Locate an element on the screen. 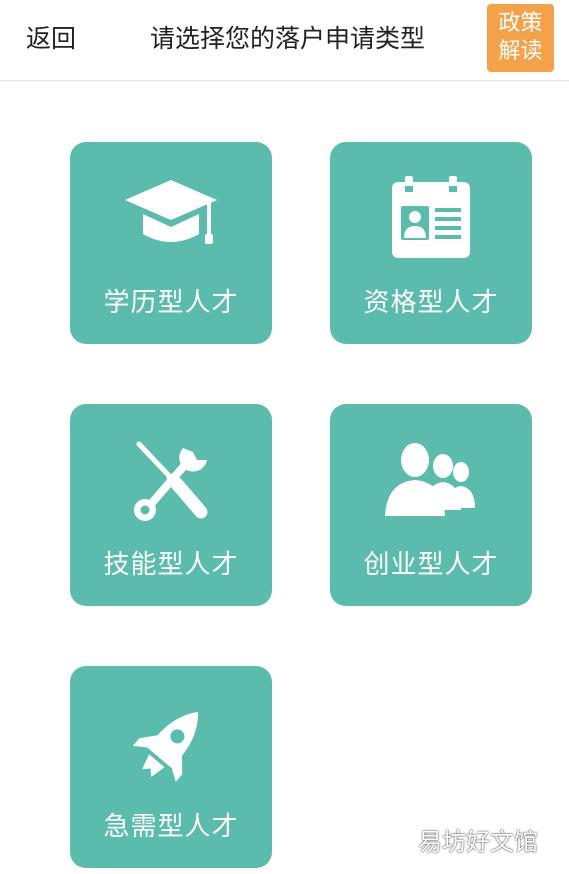 The image size is (569, 874). card-skill-talent: 技能型人才 is located at coordinates (171, 505).